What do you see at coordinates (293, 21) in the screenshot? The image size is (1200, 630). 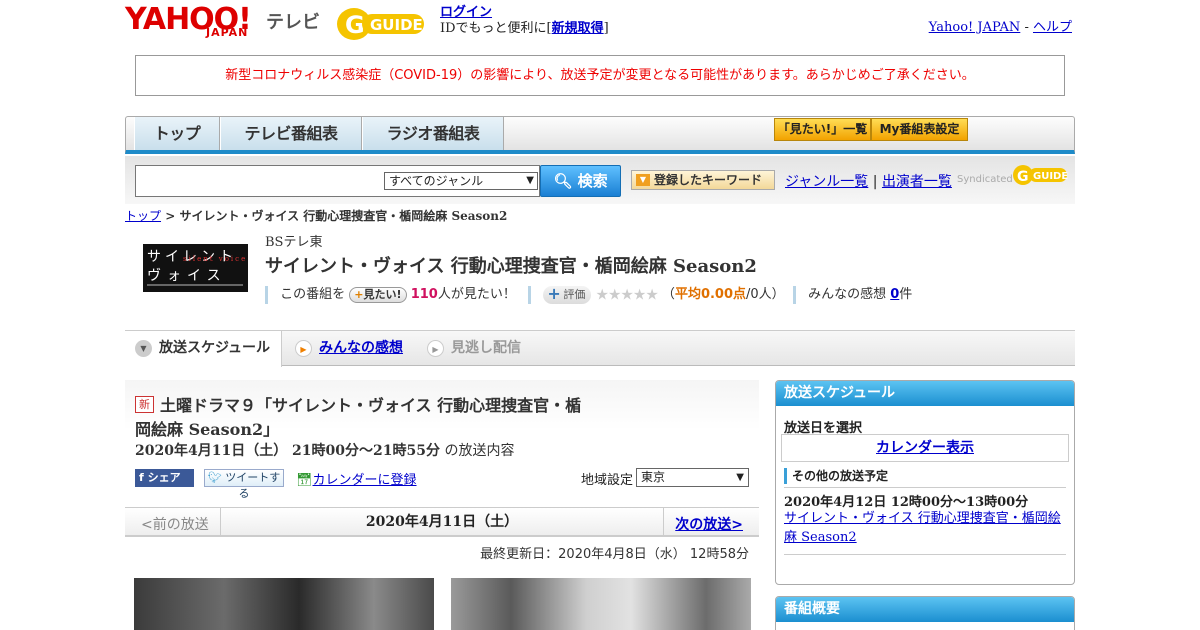 I see `tv-label: テレビ` at bounding box center [293, 21].